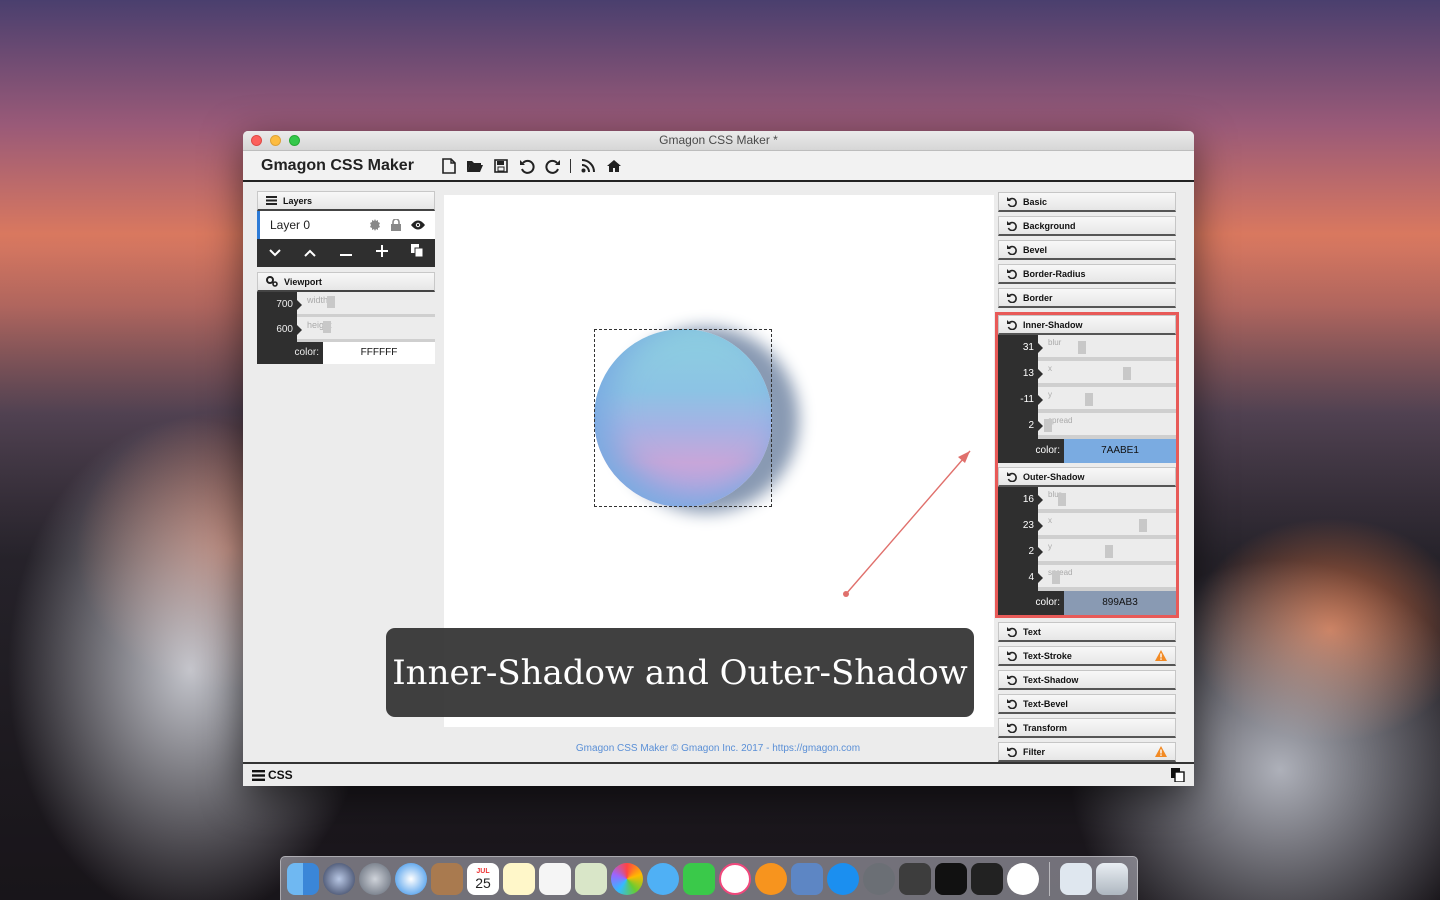 The width and height of the screenshot is (1440, 900). I want to click on section-text-bevel: Text-Bevel, so click(1087, 704).